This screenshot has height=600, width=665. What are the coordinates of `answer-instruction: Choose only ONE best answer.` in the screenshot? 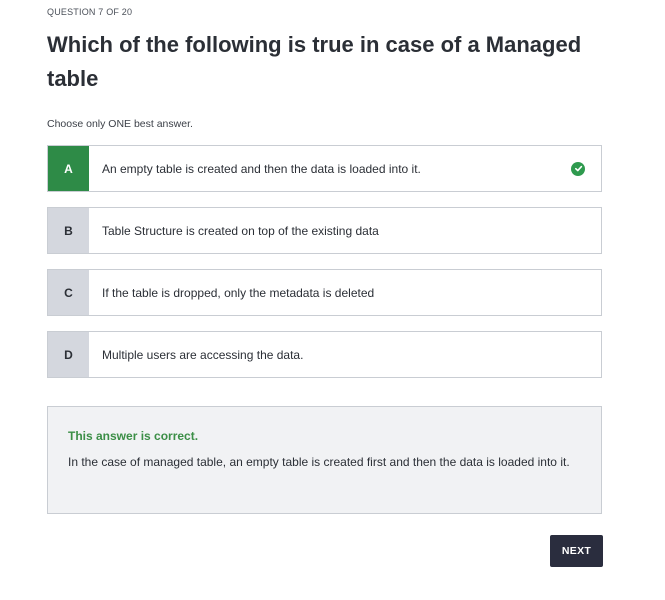 It's located at (120, 124).